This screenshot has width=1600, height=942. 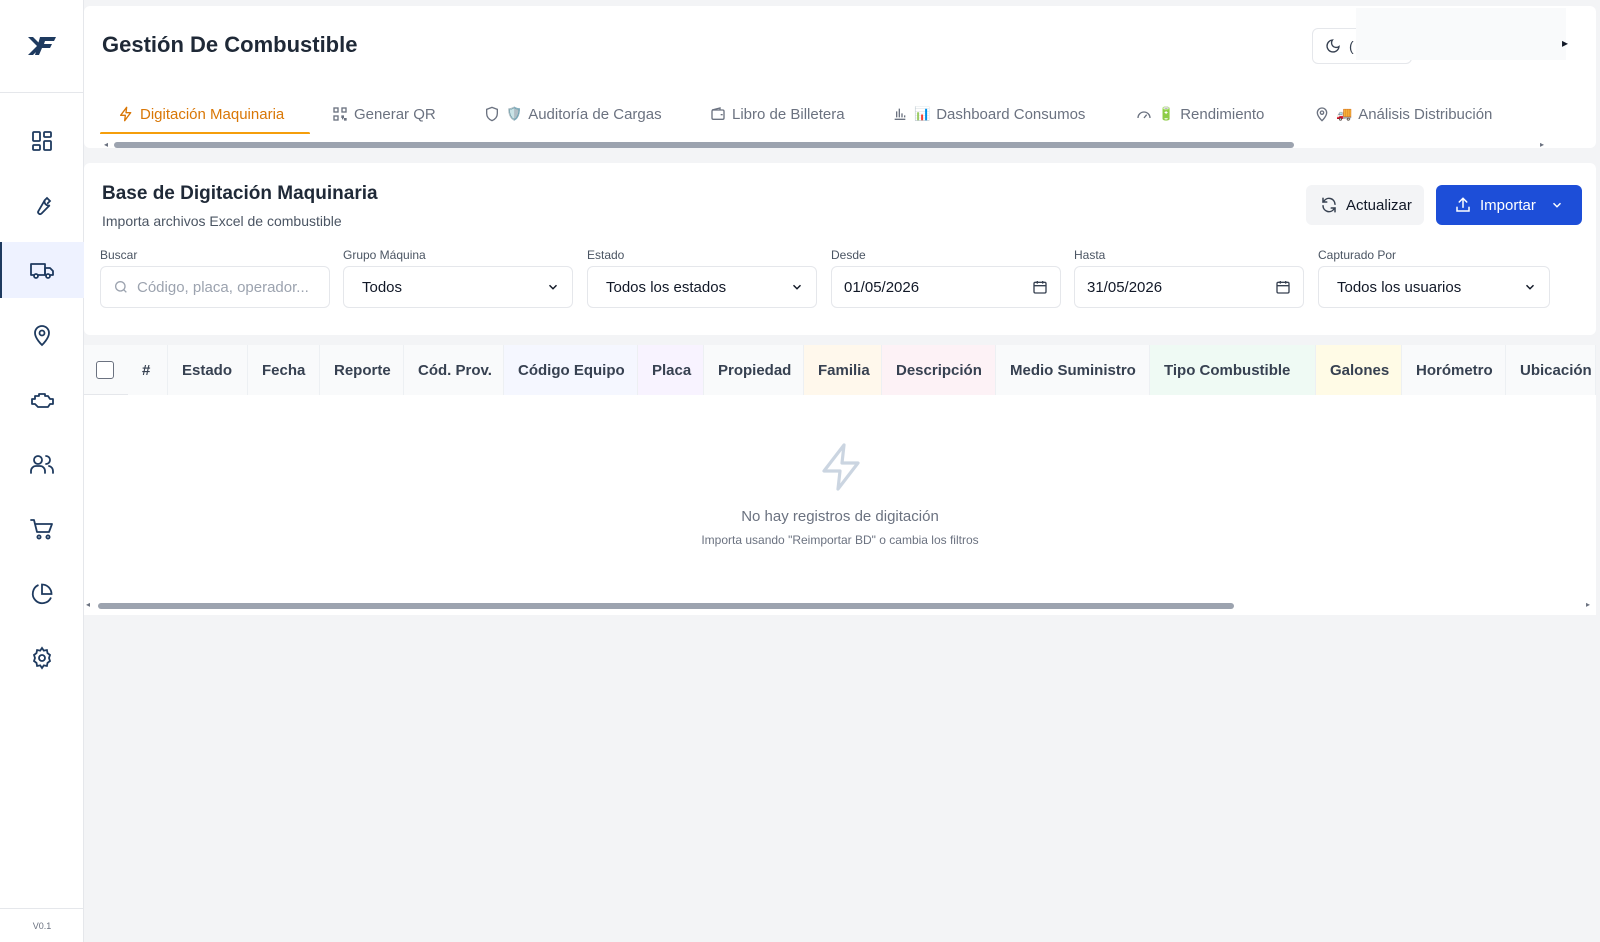 I want to click on select-all-checkbox, so click(x=105, y=370).